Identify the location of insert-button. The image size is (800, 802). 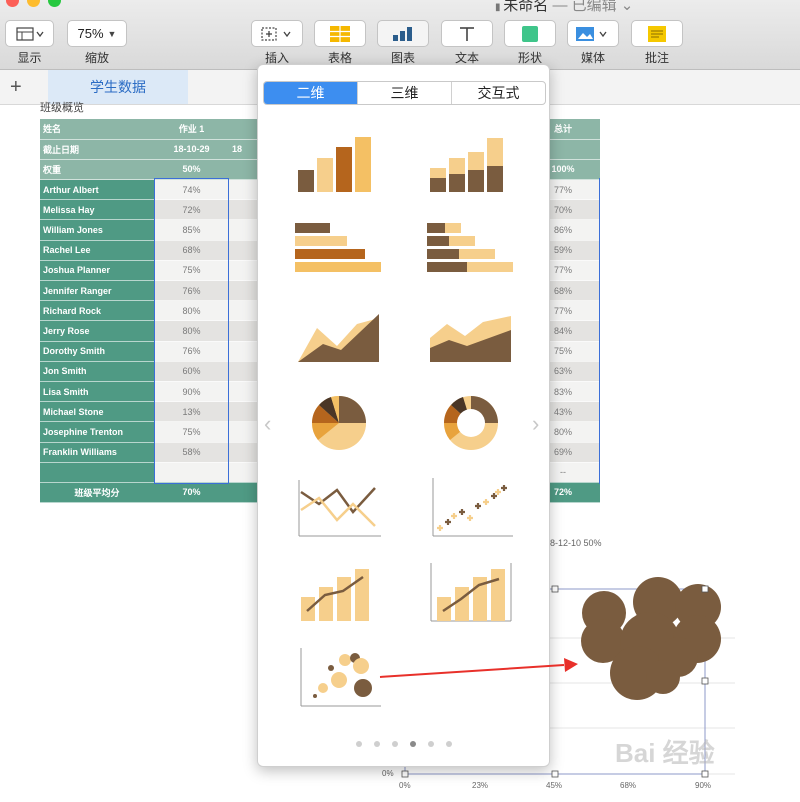
(277, 33).